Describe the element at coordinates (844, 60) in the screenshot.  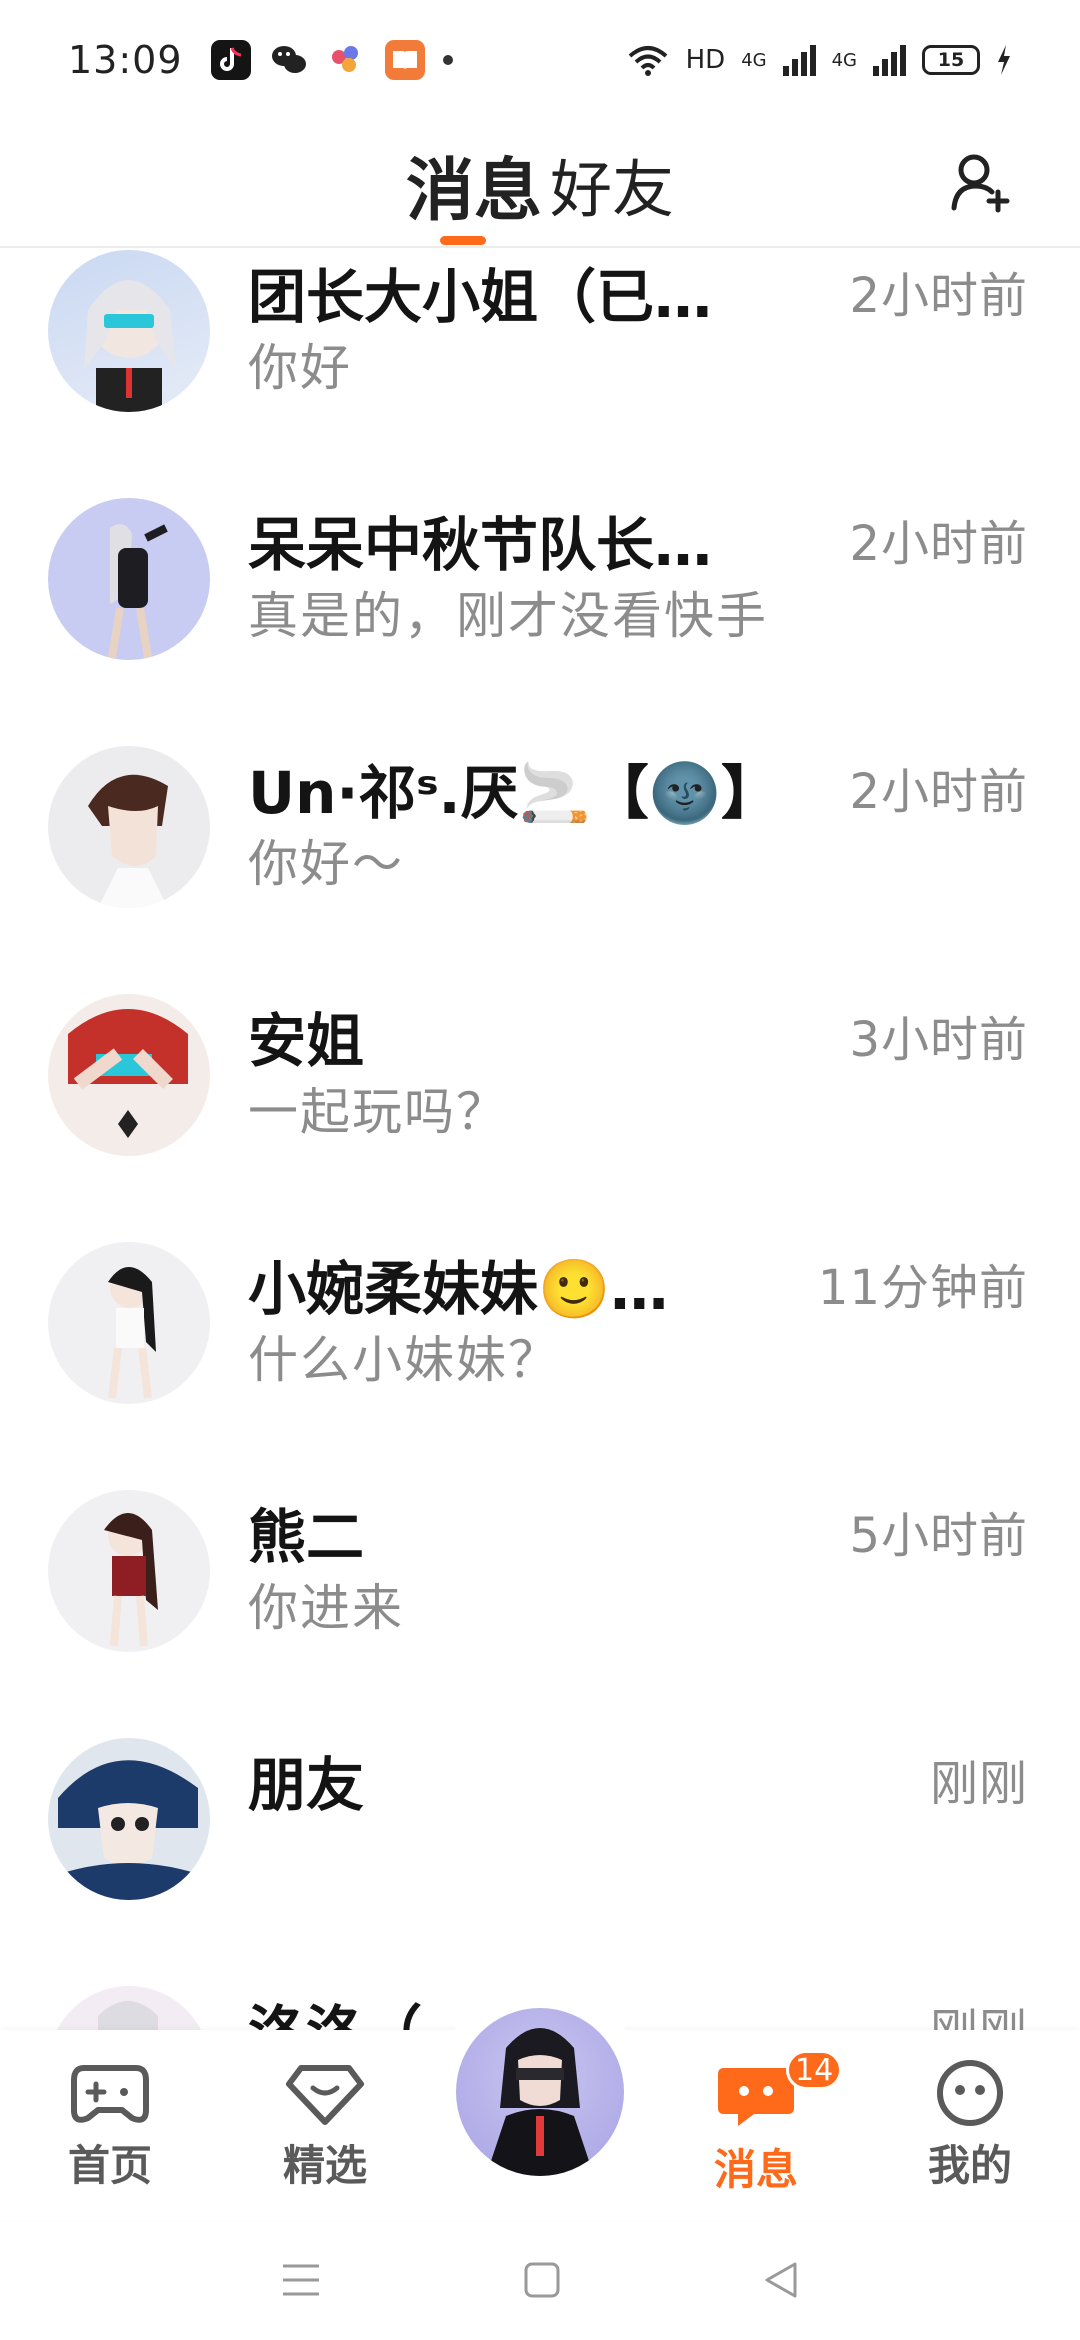
I see `signal-2-label: 4G` at that location.